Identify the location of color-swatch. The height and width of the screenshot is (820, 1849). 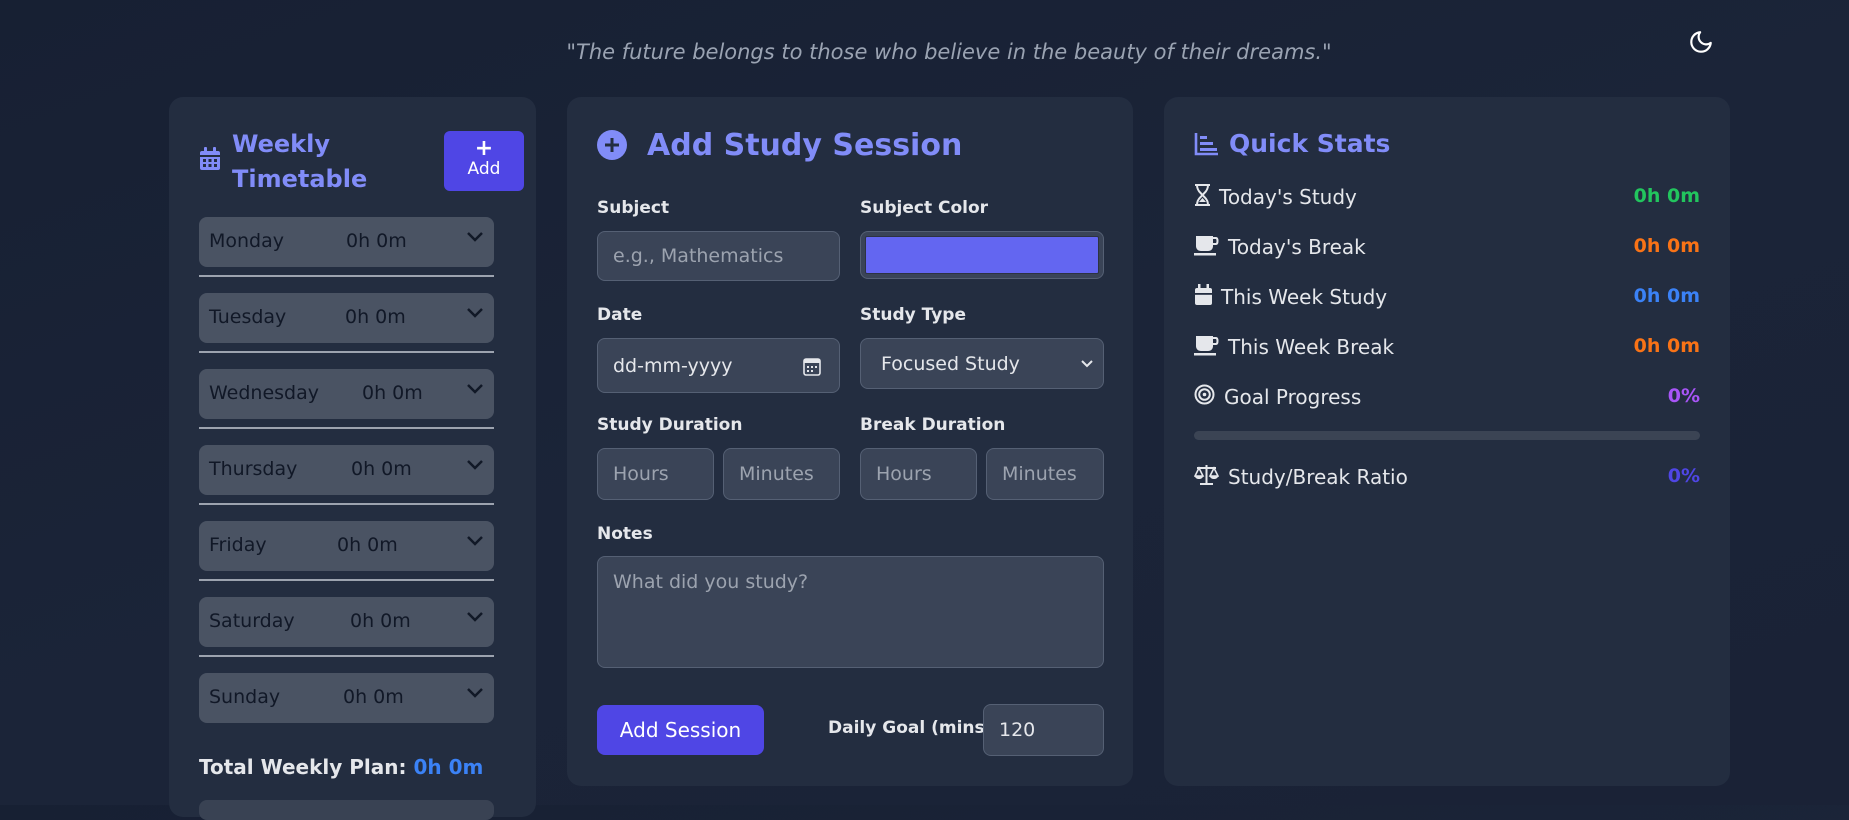
(982, 255).